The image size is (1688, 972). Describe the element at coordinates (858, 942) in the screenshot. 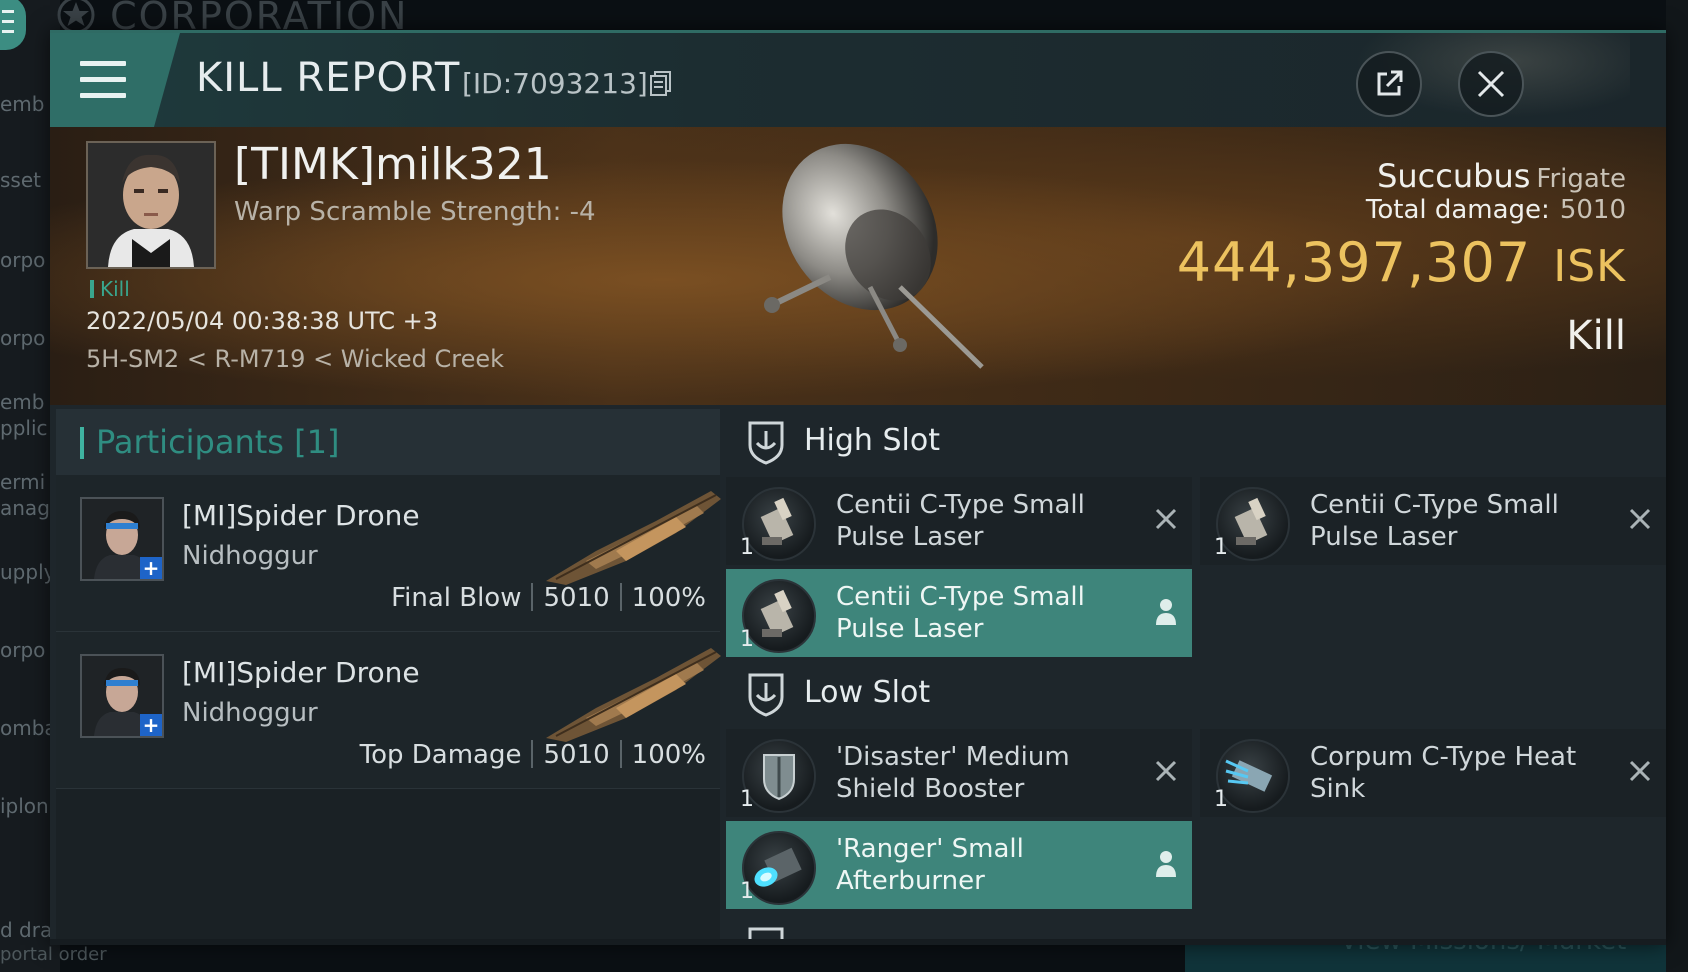

I see `window-bottom-edge` at that location.